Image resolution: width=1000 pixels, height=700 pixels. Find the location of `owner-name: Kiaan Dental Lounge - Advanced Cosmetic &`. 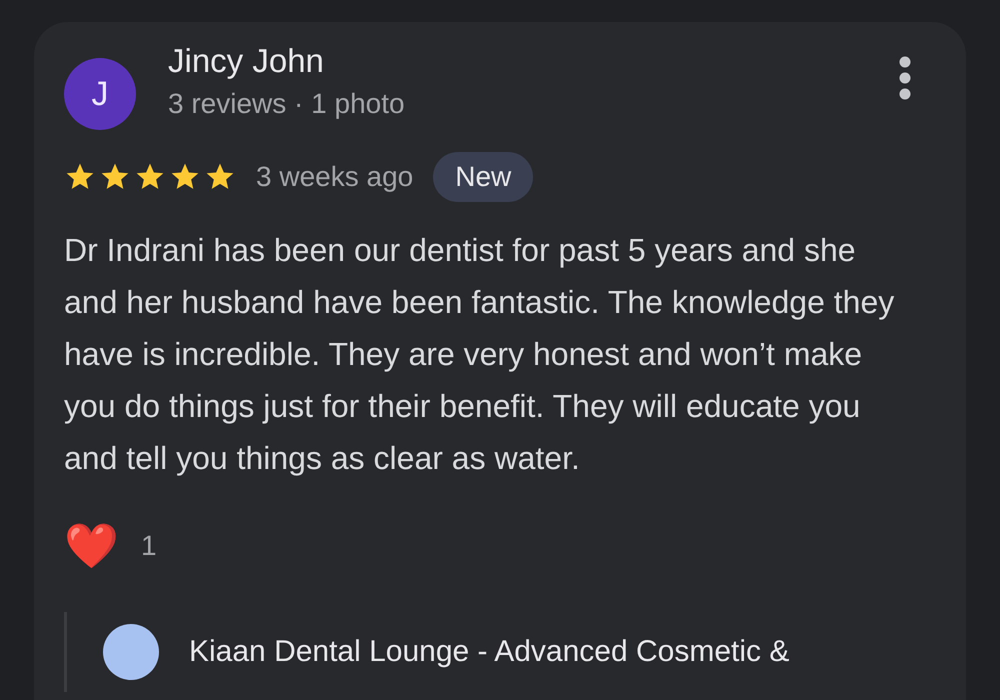

owner-name: Kiaan Dental Lounge - Advanced Cosmetic & is located at coordinates (489, 652).